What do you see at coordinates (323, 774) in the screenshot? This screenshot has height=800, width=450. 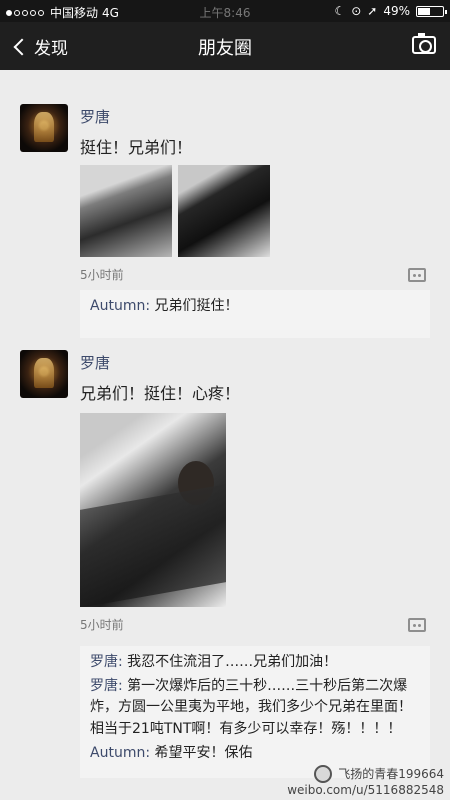 I see `weibo-icon` at bounding box center [323, 774].